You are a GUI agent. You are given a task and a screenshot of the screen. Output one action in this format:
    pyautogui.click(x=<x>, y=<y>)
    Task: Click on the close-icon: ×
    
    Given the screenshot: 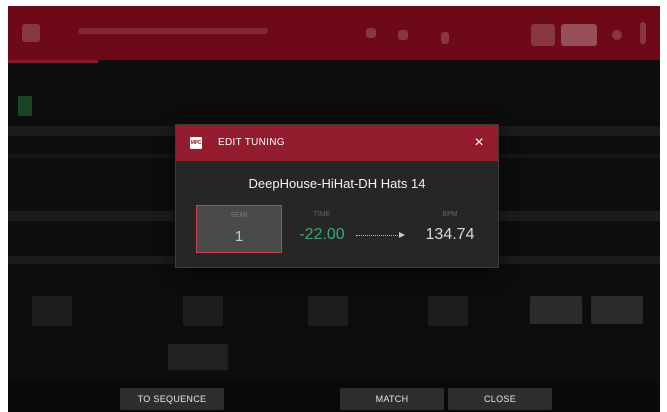 What is the action you would take?
    pyautogui.click(x=479, y=143)
    